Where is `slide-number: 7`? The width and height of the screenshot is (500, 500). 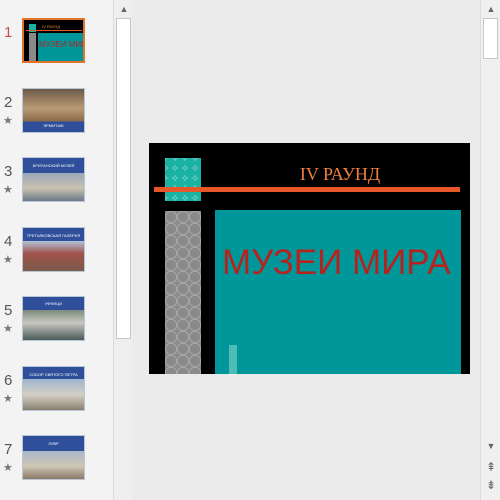
slide-number: 7 is located at coordinates (8, 449).